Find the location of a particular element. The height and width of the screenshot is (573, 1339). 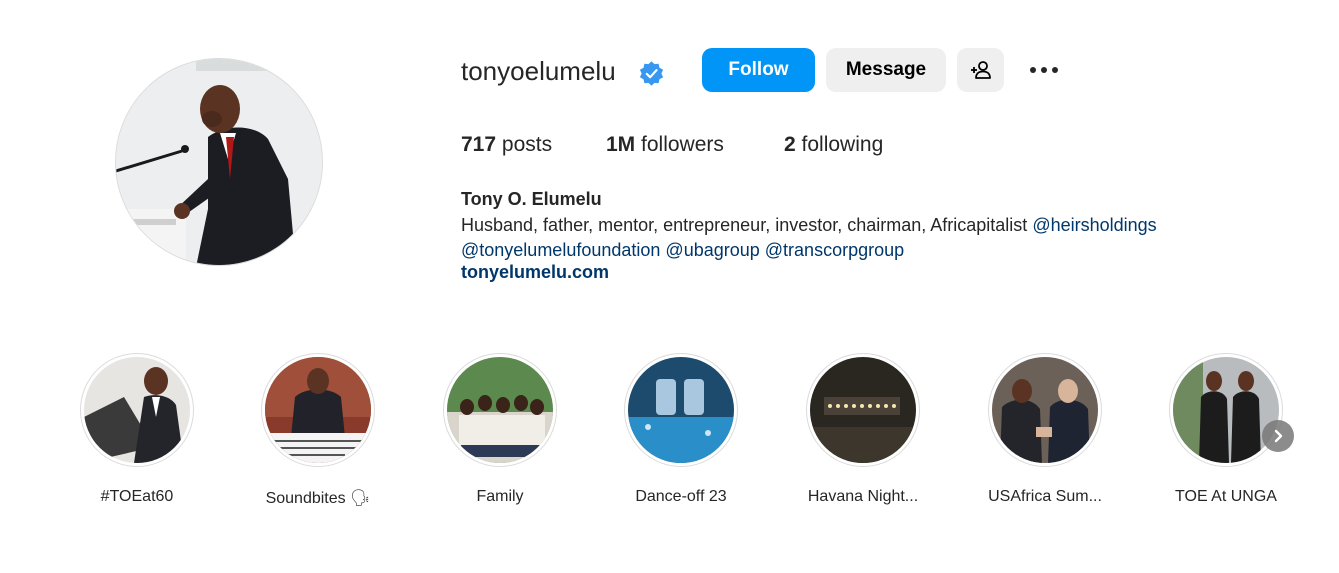

highlights-next-button is located at coordinates (1278, 436).